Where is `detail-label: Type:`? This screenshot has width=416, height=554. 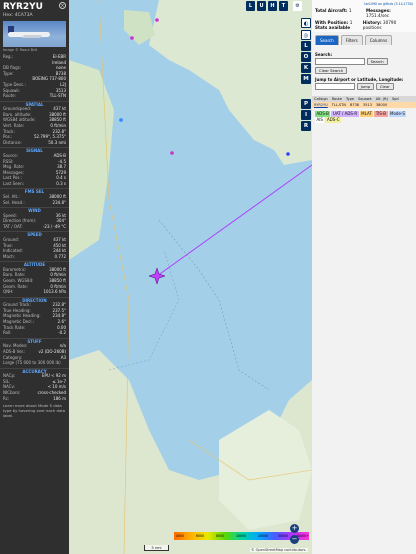 detail-label: Type: is located at coordinates (8, 73).